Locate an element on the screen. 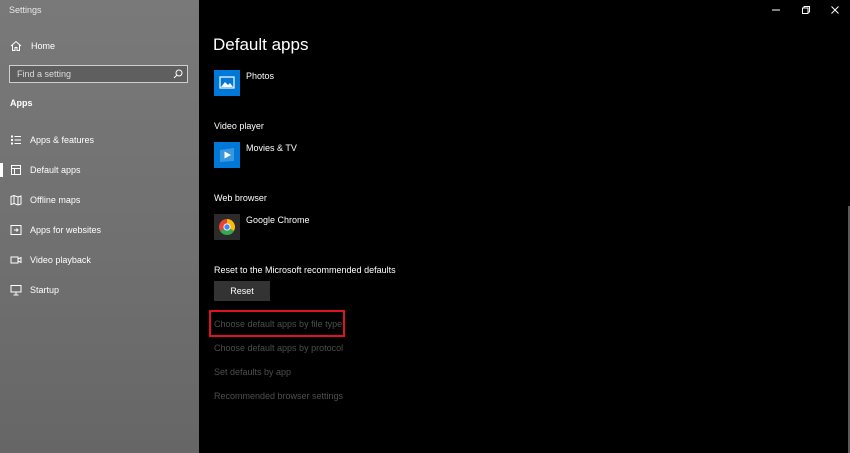  sidebar-item-label: Video playback is located at coordinates (60, 260).